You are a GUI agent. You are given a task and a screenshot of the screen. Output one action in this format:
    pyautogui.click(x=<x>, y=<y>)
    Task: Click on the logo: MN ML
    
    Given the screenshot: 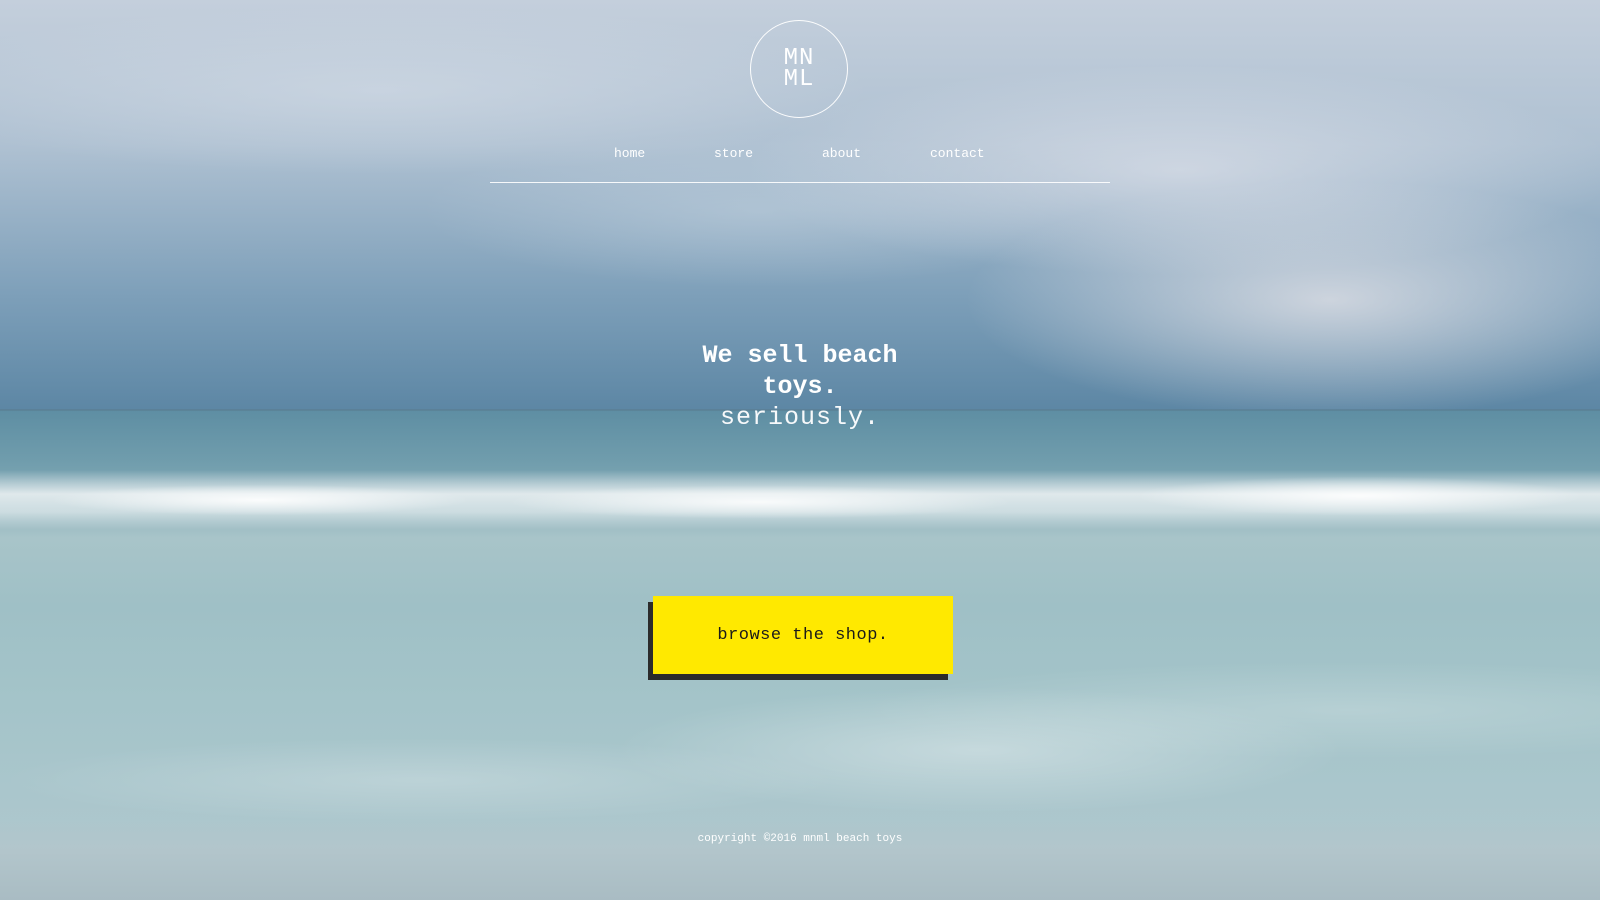 What is the action you would take?
    pyautogui.click(x=799, y=69)
    